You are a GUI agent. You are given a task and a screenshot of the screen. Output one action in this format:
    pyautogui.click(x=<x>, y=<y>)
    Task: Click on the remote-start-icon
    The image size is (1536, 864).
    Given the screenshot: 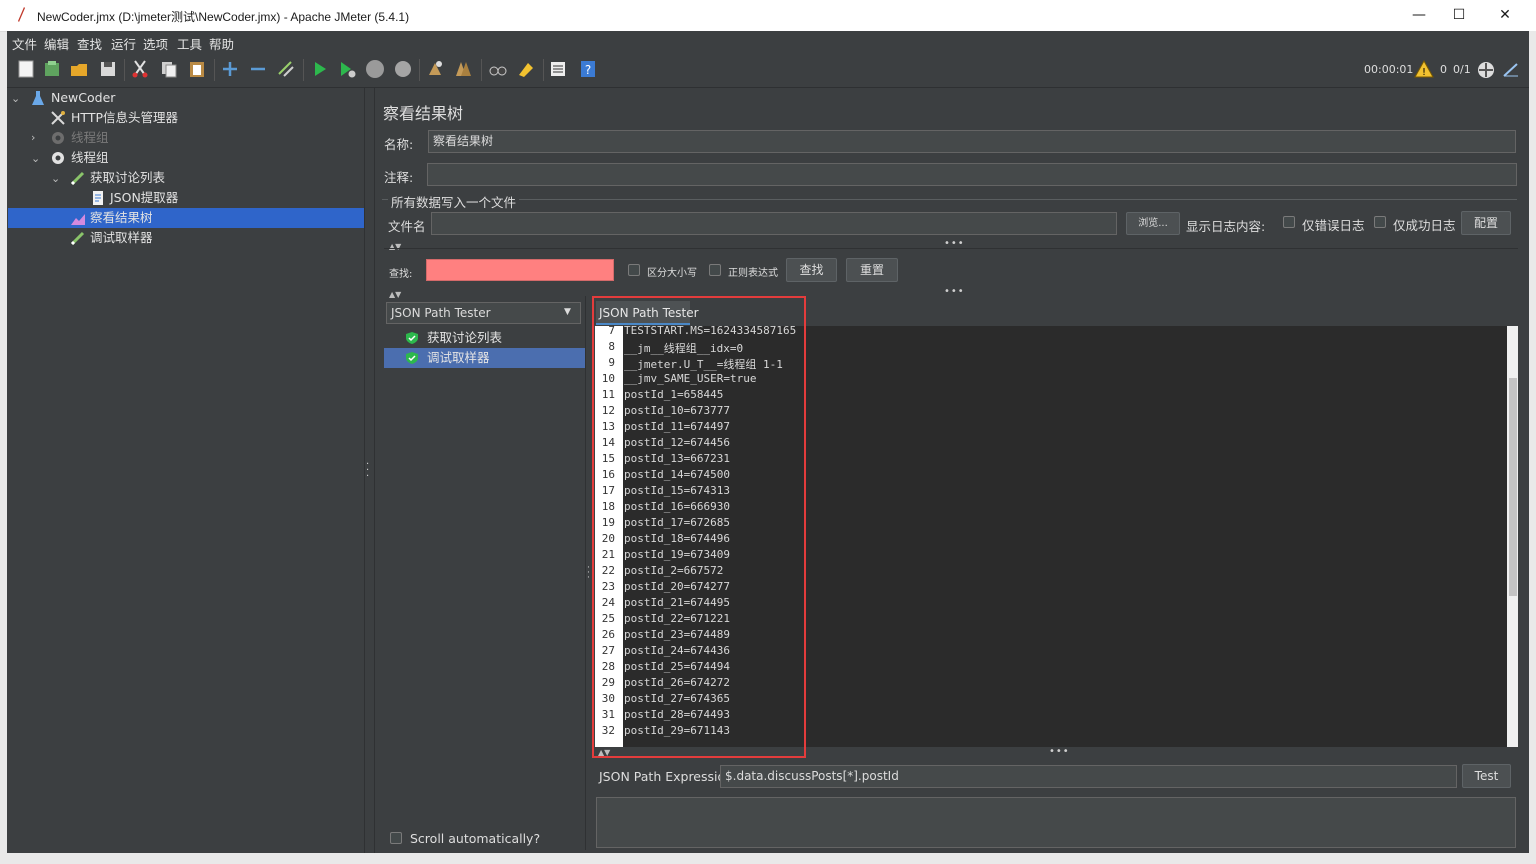 What is the action you would take?
    pyautogui.click(x=1486, y=70)
    